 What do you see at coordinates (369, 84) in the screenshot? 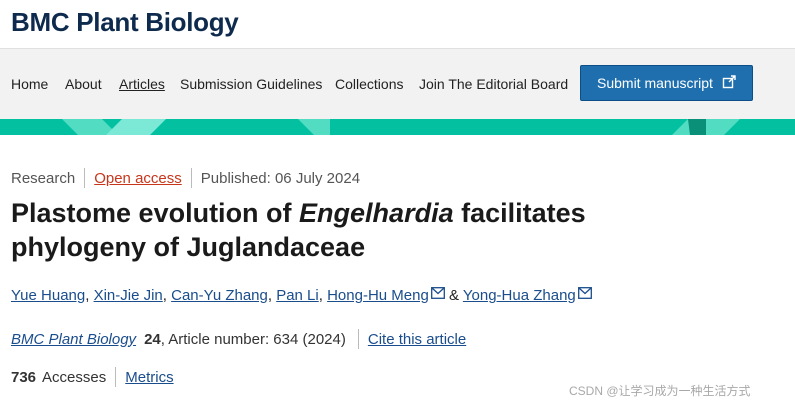
I see `nav-collections: Collections` at bounding box center [369, 84].